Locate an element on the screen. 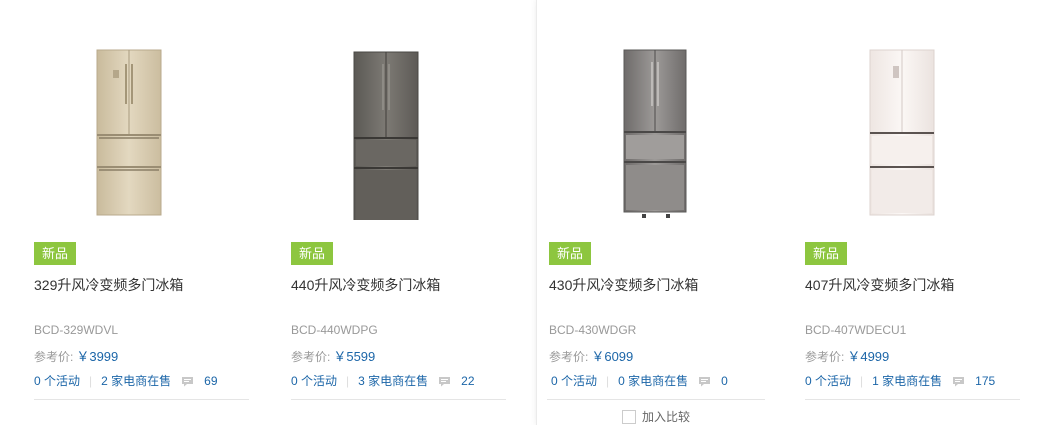 The width and height of the screenshot is (1056, 425). price-row: 参考价: ￥6099 is located at coordinates (591, 355).